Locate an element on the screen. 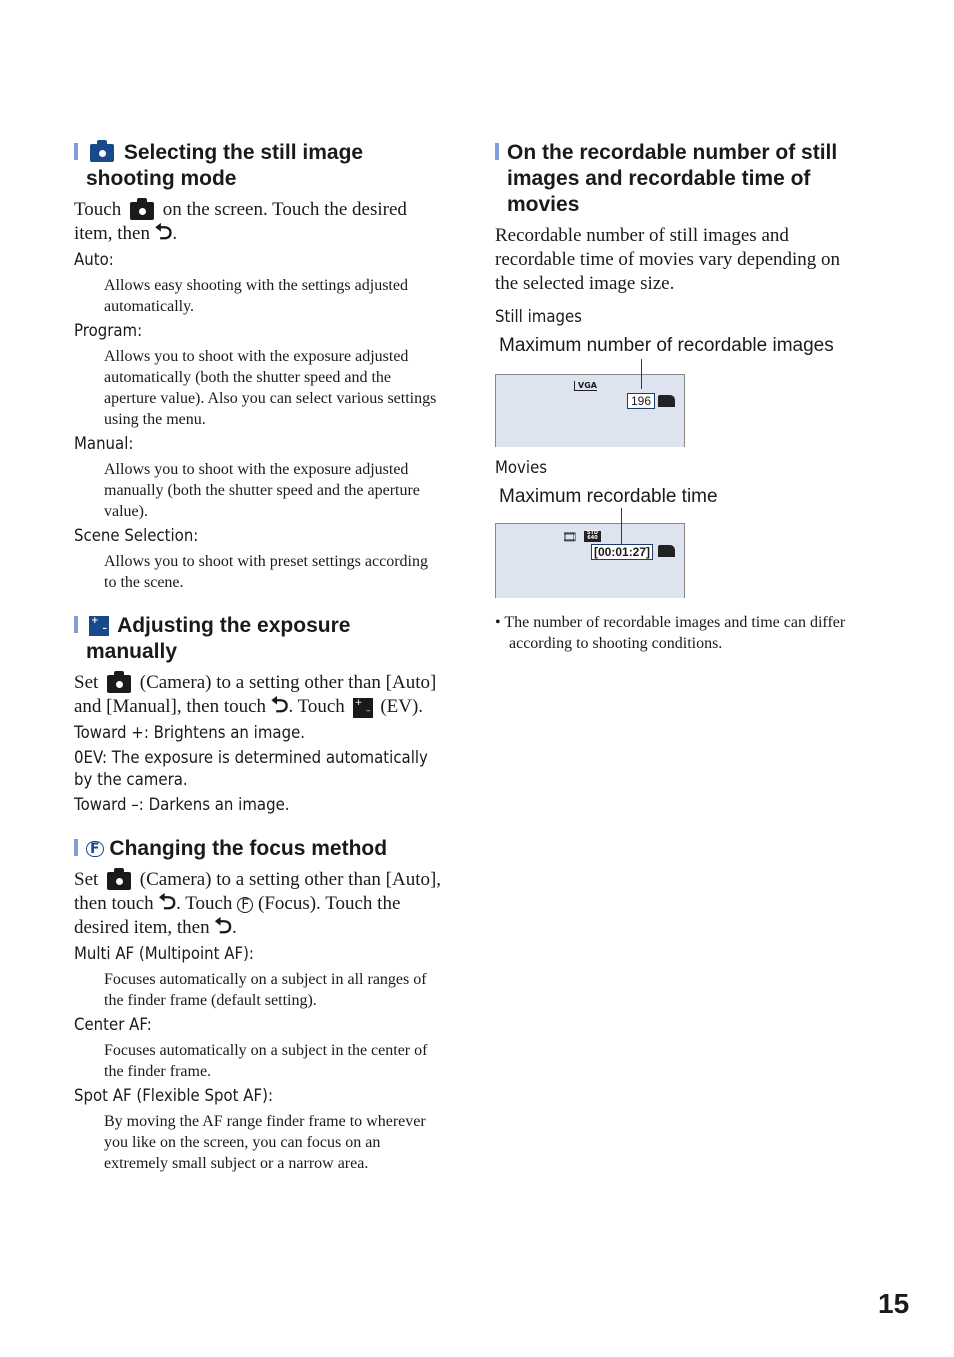 The image size is (954, 1357). still-callout: Maximum number of recordable images is located at coordinates (666, 345).